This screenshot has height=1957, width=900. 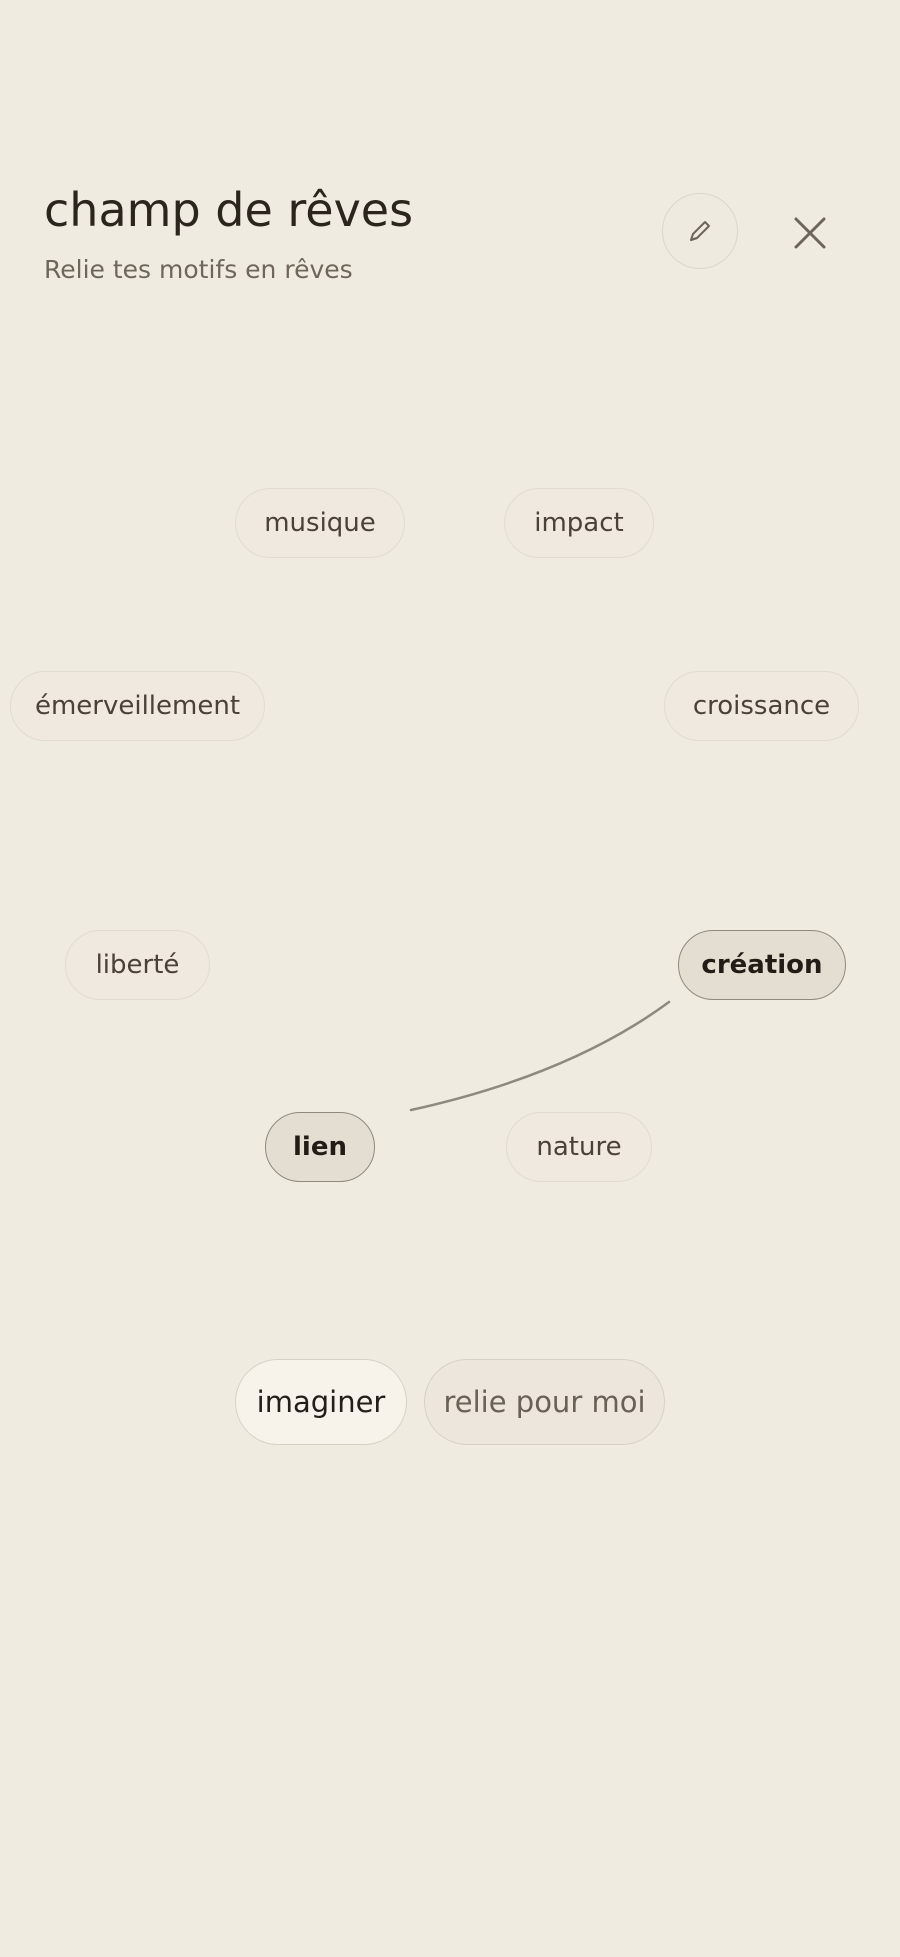 I want to click on page-title: champ de rêves, so click(x=229, y=210).